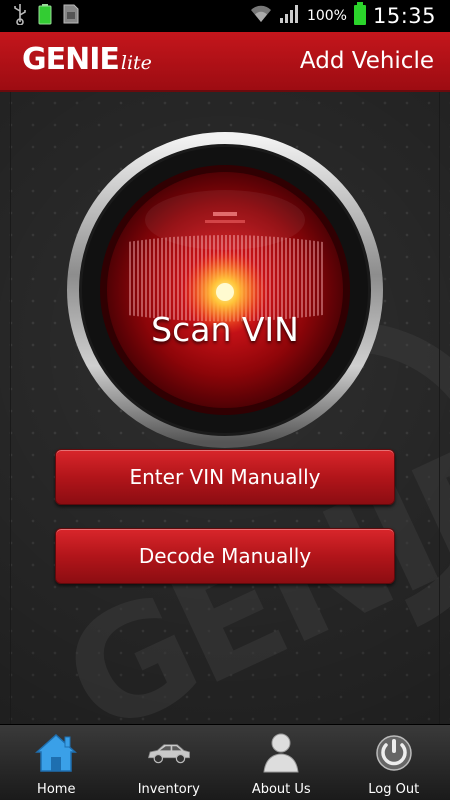  I want to click on scan-vin-label: Scan VIN, so click(225, 329).